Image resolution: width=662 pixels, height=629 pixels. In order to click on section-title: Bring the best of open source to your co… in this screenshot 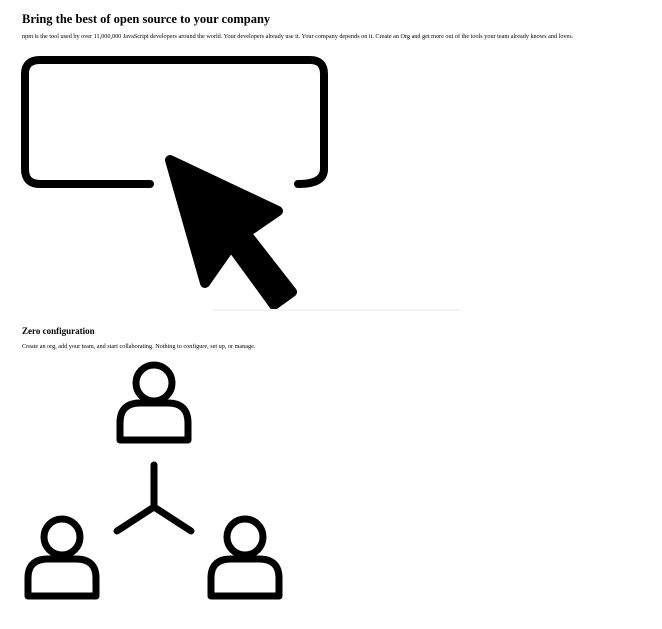, I will do `click(146, 19)`.